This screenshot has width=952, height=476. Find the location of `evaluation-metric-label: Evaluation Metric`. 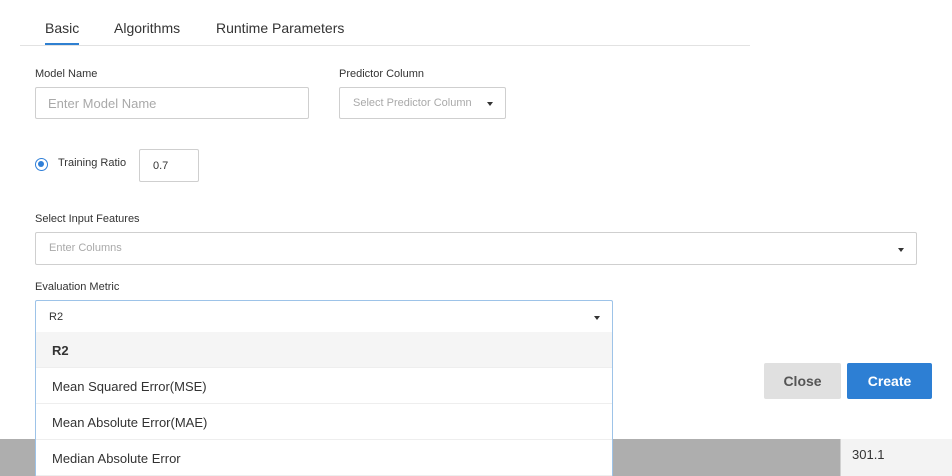

evaluation-metric-label: Evaluation Metric is located at coordinates (77, 287).